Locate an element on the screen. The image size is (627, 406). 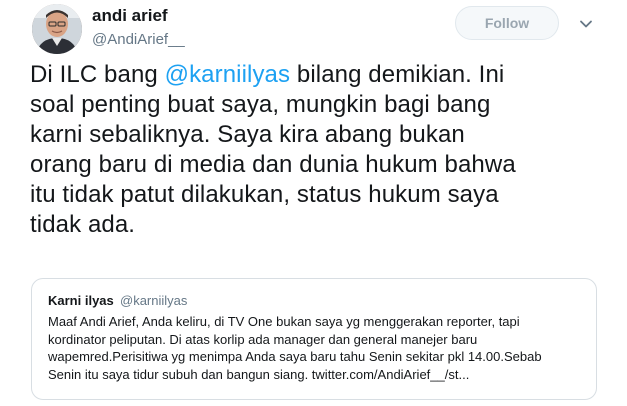
follow-button-label: Follow is located at coordinates (507, 23).